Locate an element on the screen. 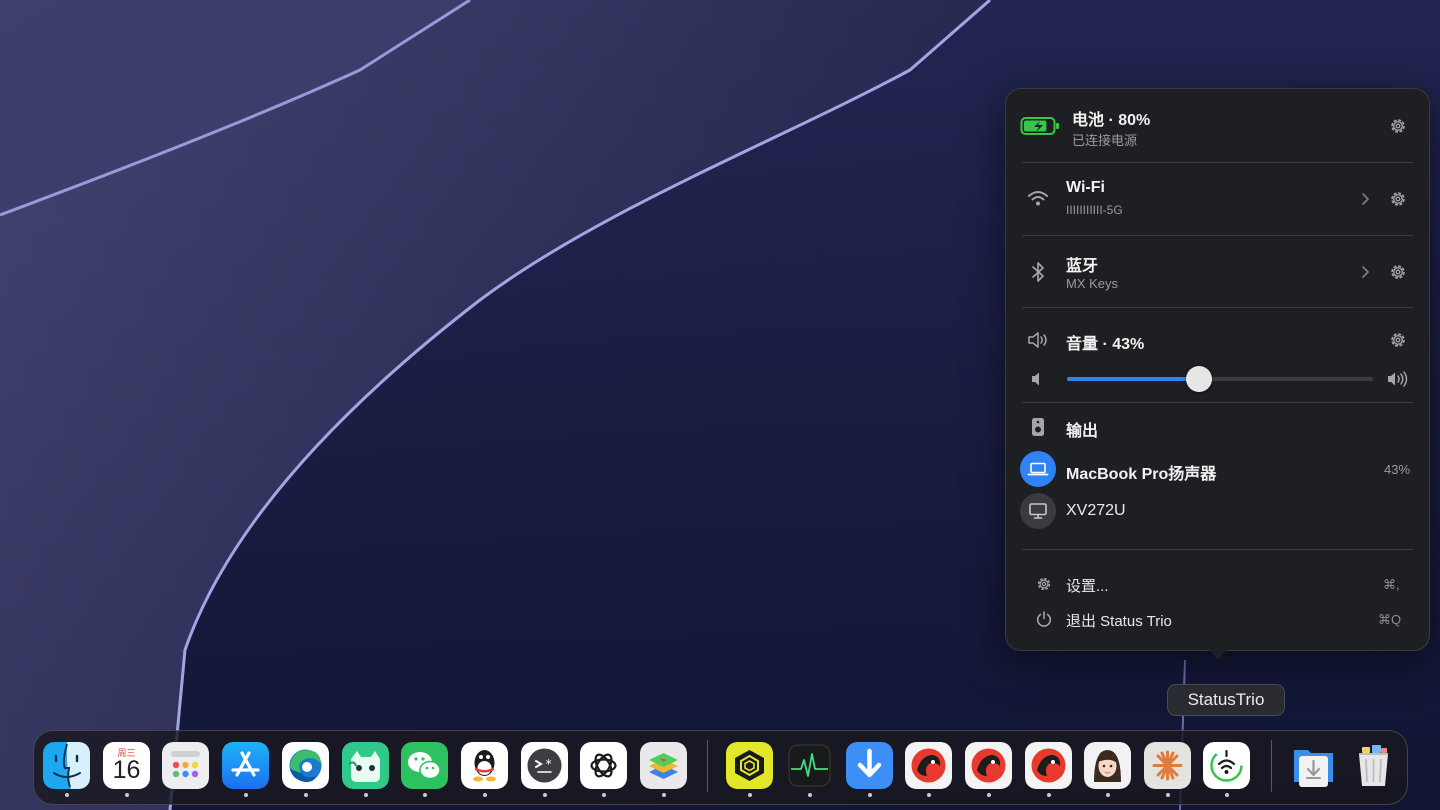 Image resolution: width=1440 pixels, height=810 pixels. output-device-macbook-level: 43% is located at coordinates (1397, 469).